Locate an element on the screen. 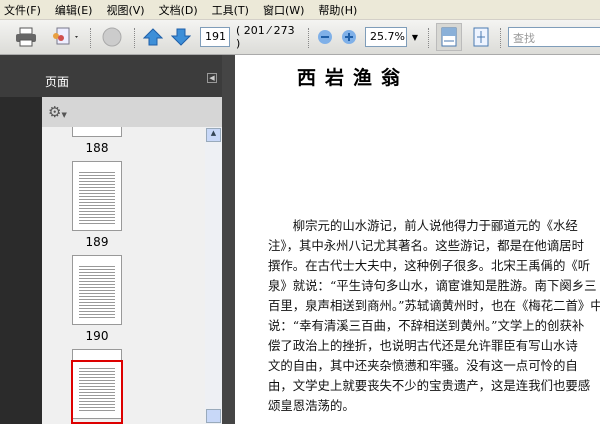 The width and height of the screenshot is (600, 424). next-page-button is located at coordinates (181, 37).